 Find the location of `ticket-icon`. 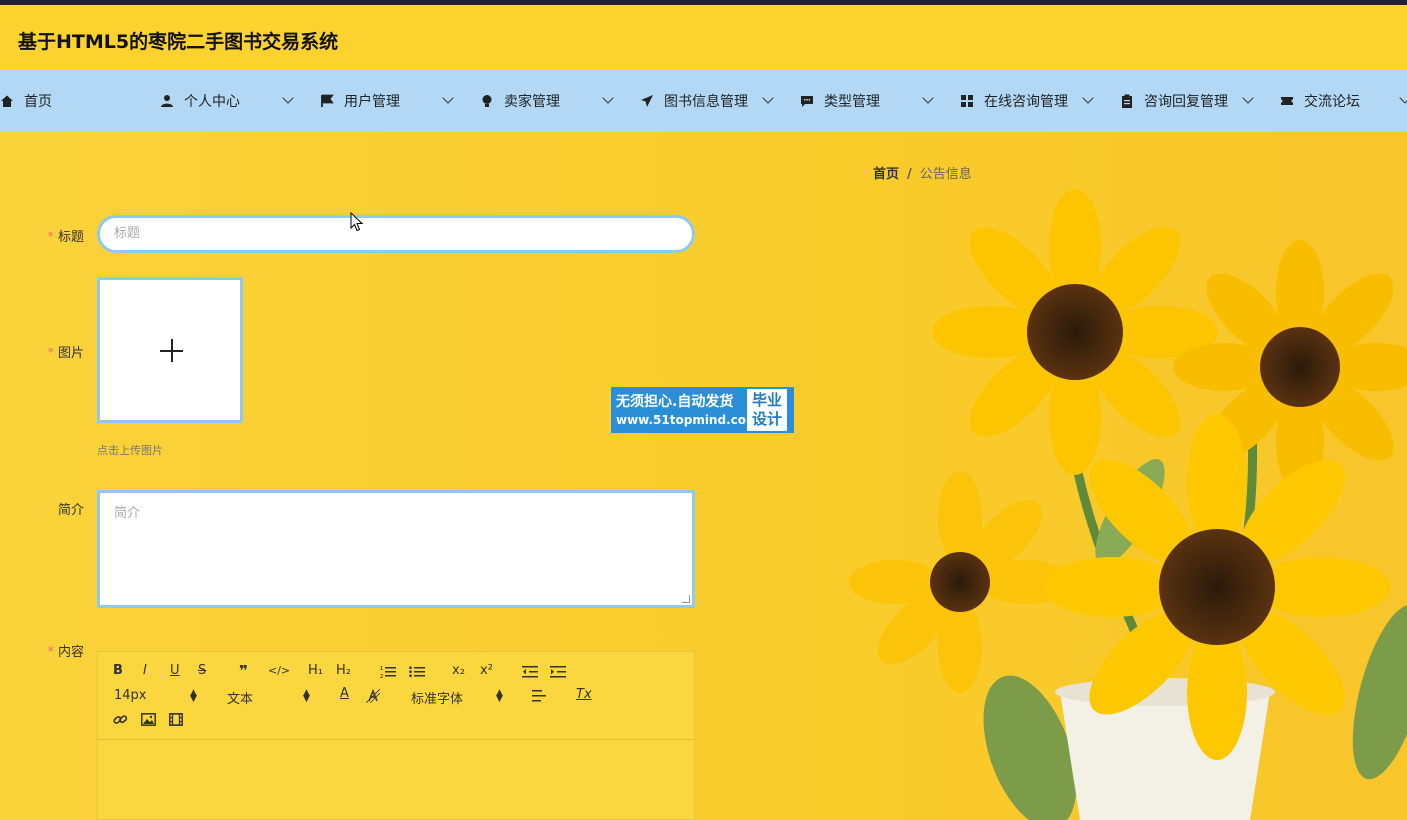

ticket-icon is located at coordinates (1287, 101).